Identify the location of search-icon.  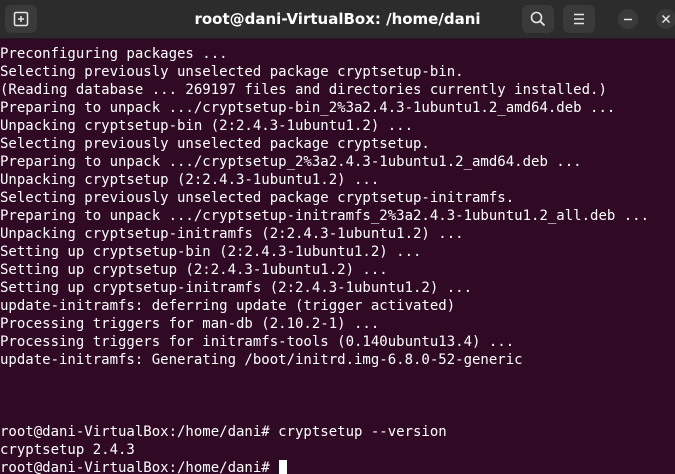
(537, 18).